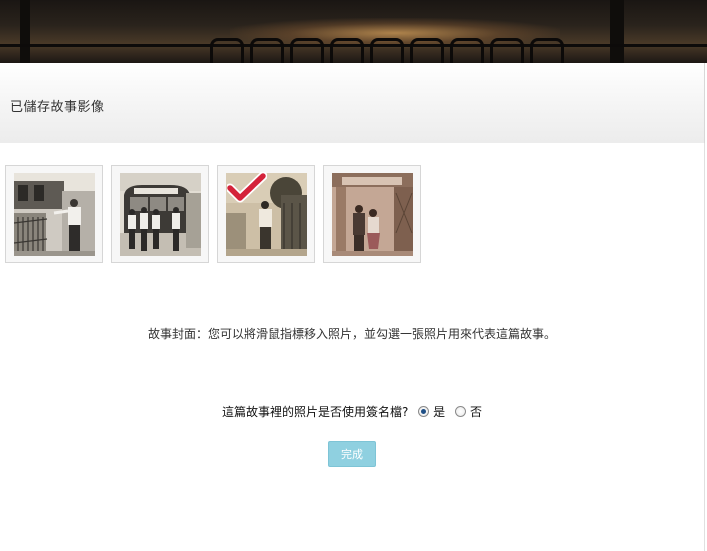 Image resolution: width=707 pixels, height=551 pixels. I want to click on content-border, so click(704, 347).